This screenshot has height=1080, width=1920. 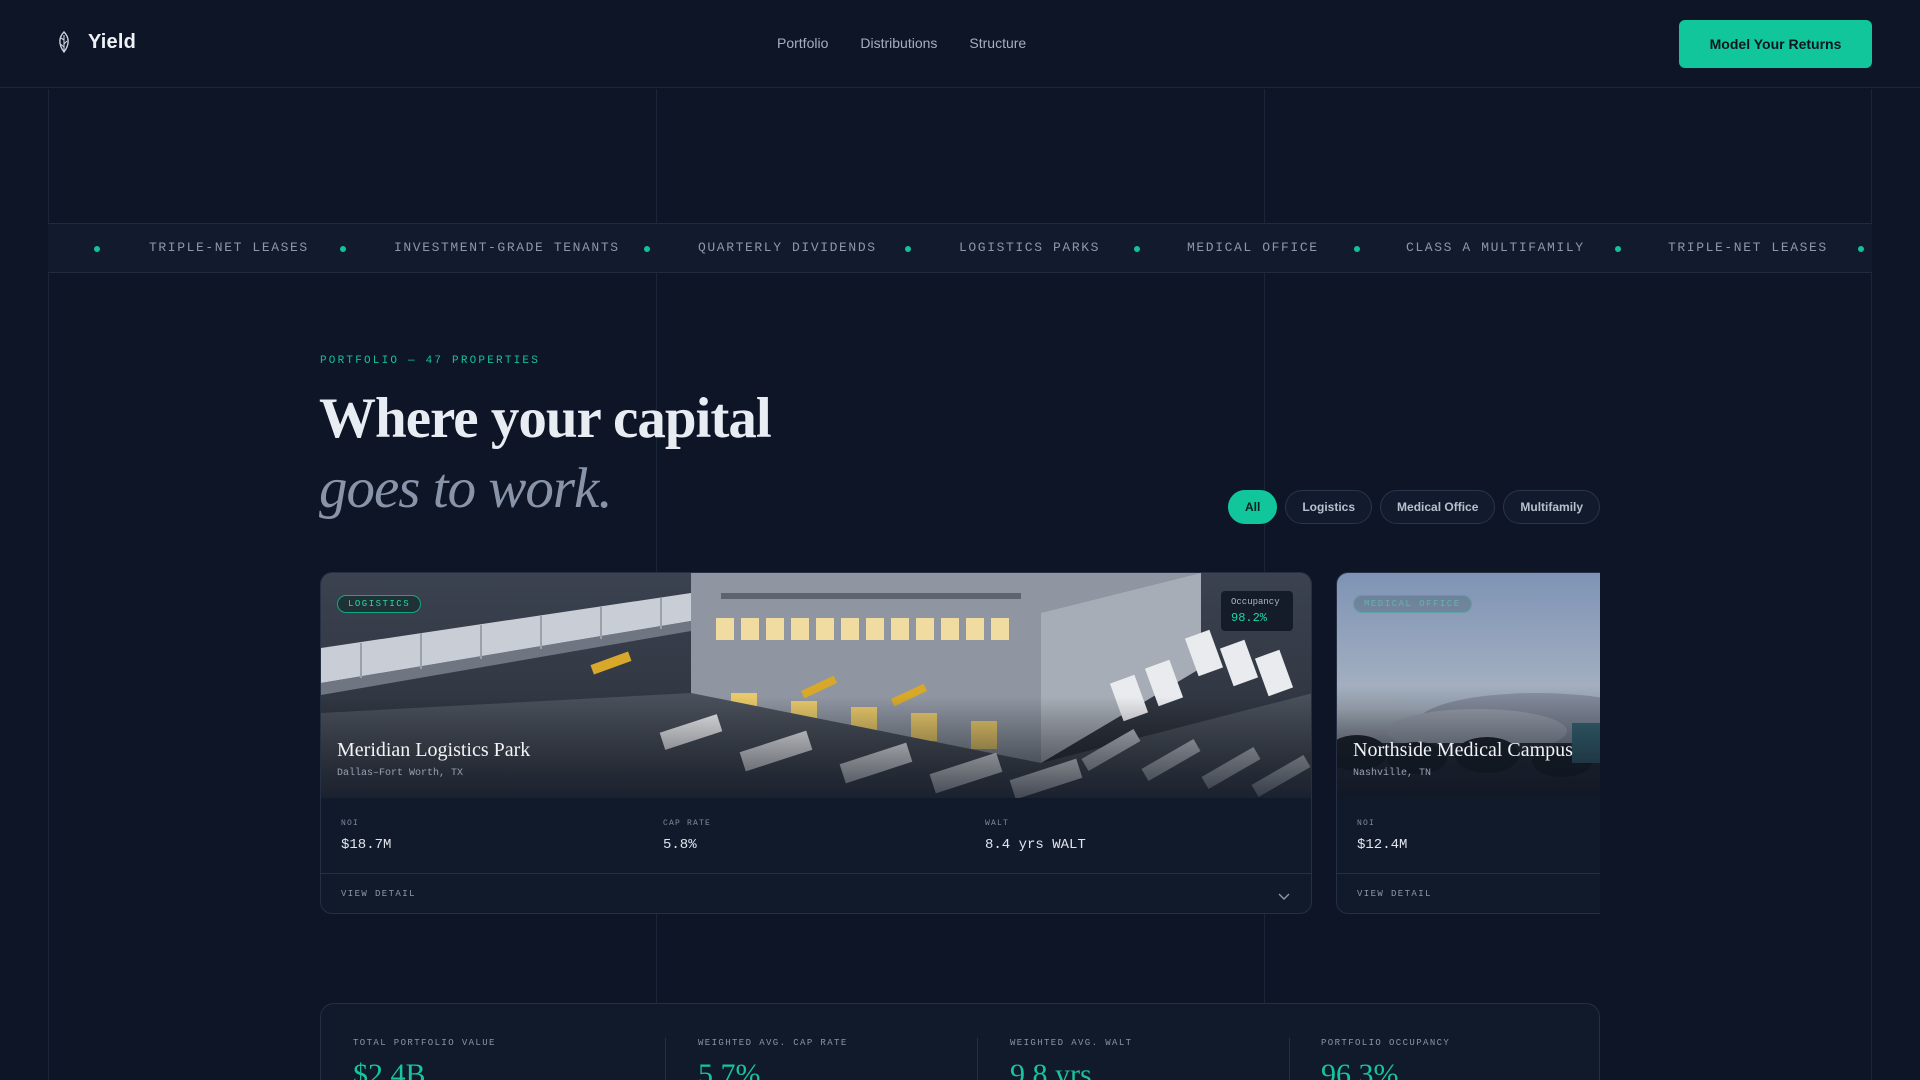 I want to click on ticker-item: MEDICAL OFFICE, so click(x=1253, y=247).